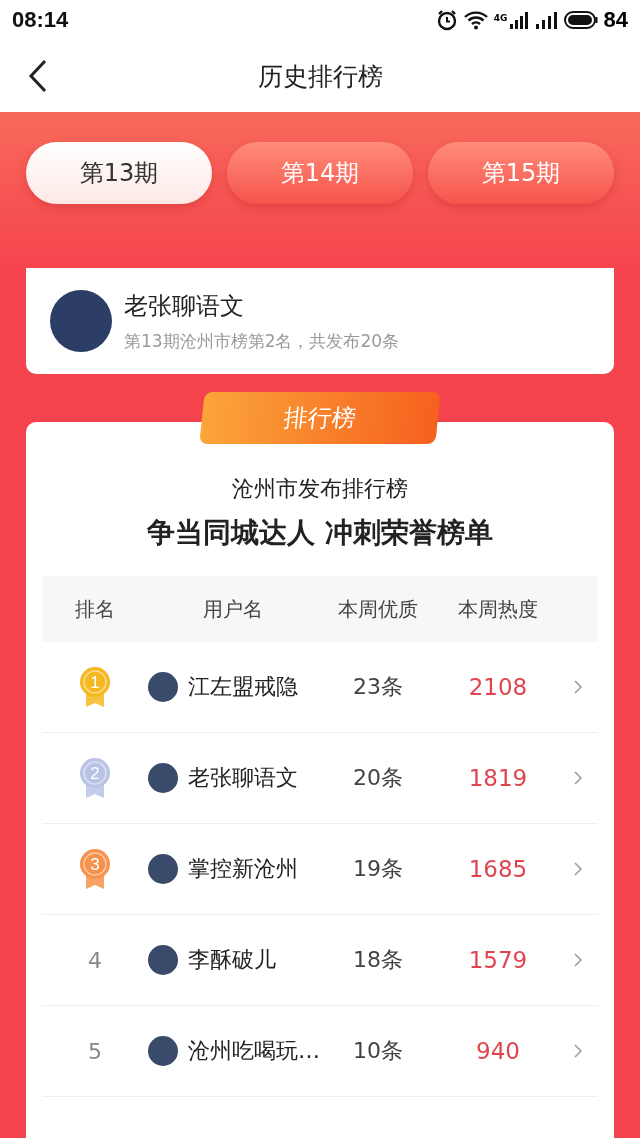  I want to click on back-icon, so click(38, 76).